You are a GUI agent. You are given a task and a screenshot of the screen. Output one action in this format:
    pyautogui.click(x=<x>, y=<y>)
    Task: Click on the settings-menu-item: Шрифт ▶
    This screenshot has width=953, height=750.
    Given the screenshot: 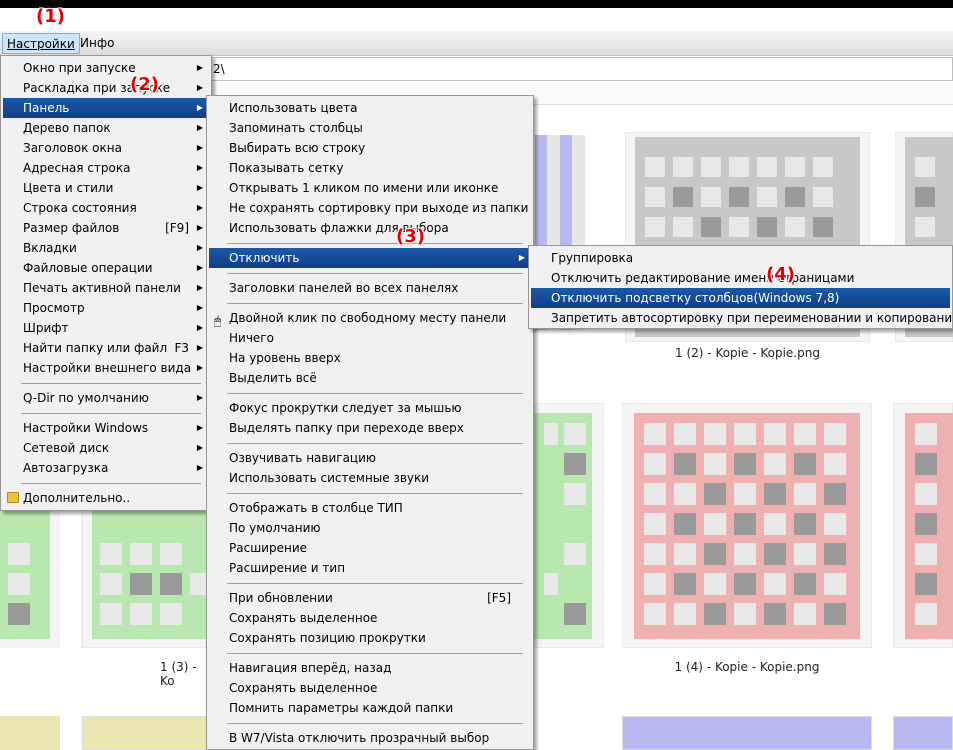 What is the action you would take?
    pyautogui.click(x=106, y=328)
    